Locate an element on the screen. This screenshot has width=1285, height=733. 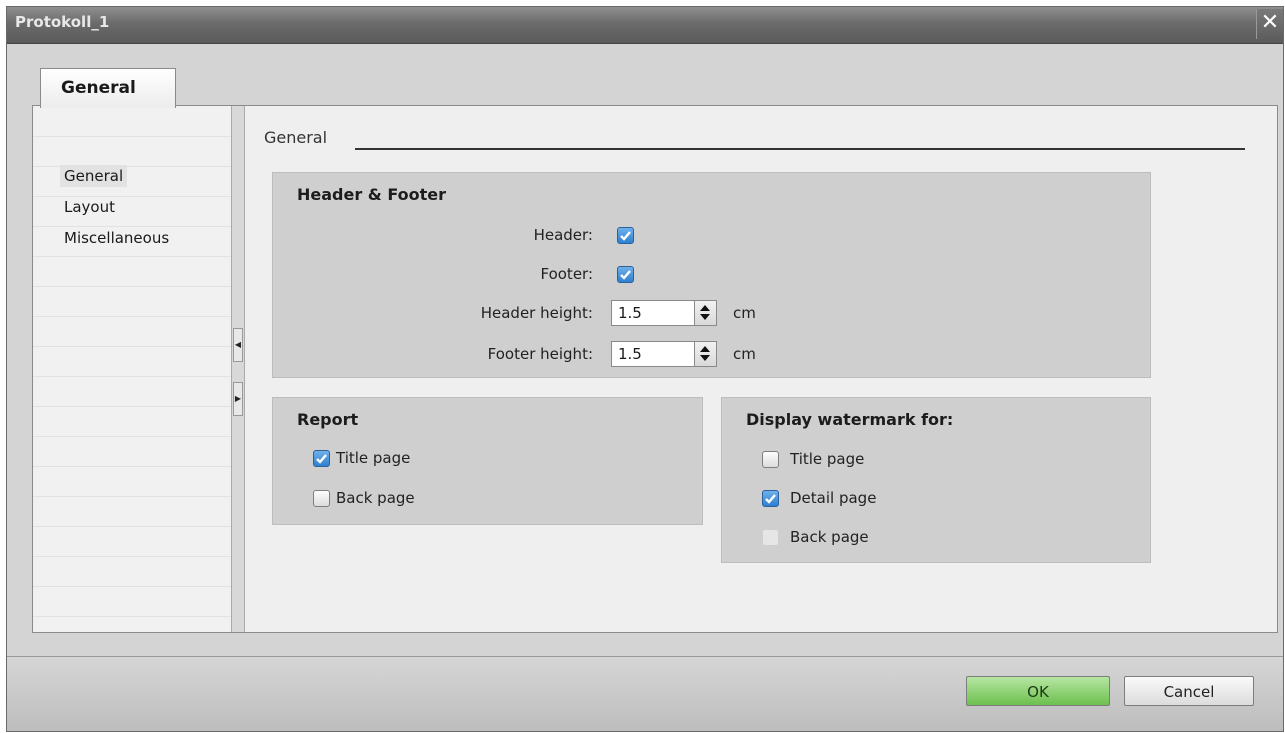
section-title: General is located at coordinates (296, 137).